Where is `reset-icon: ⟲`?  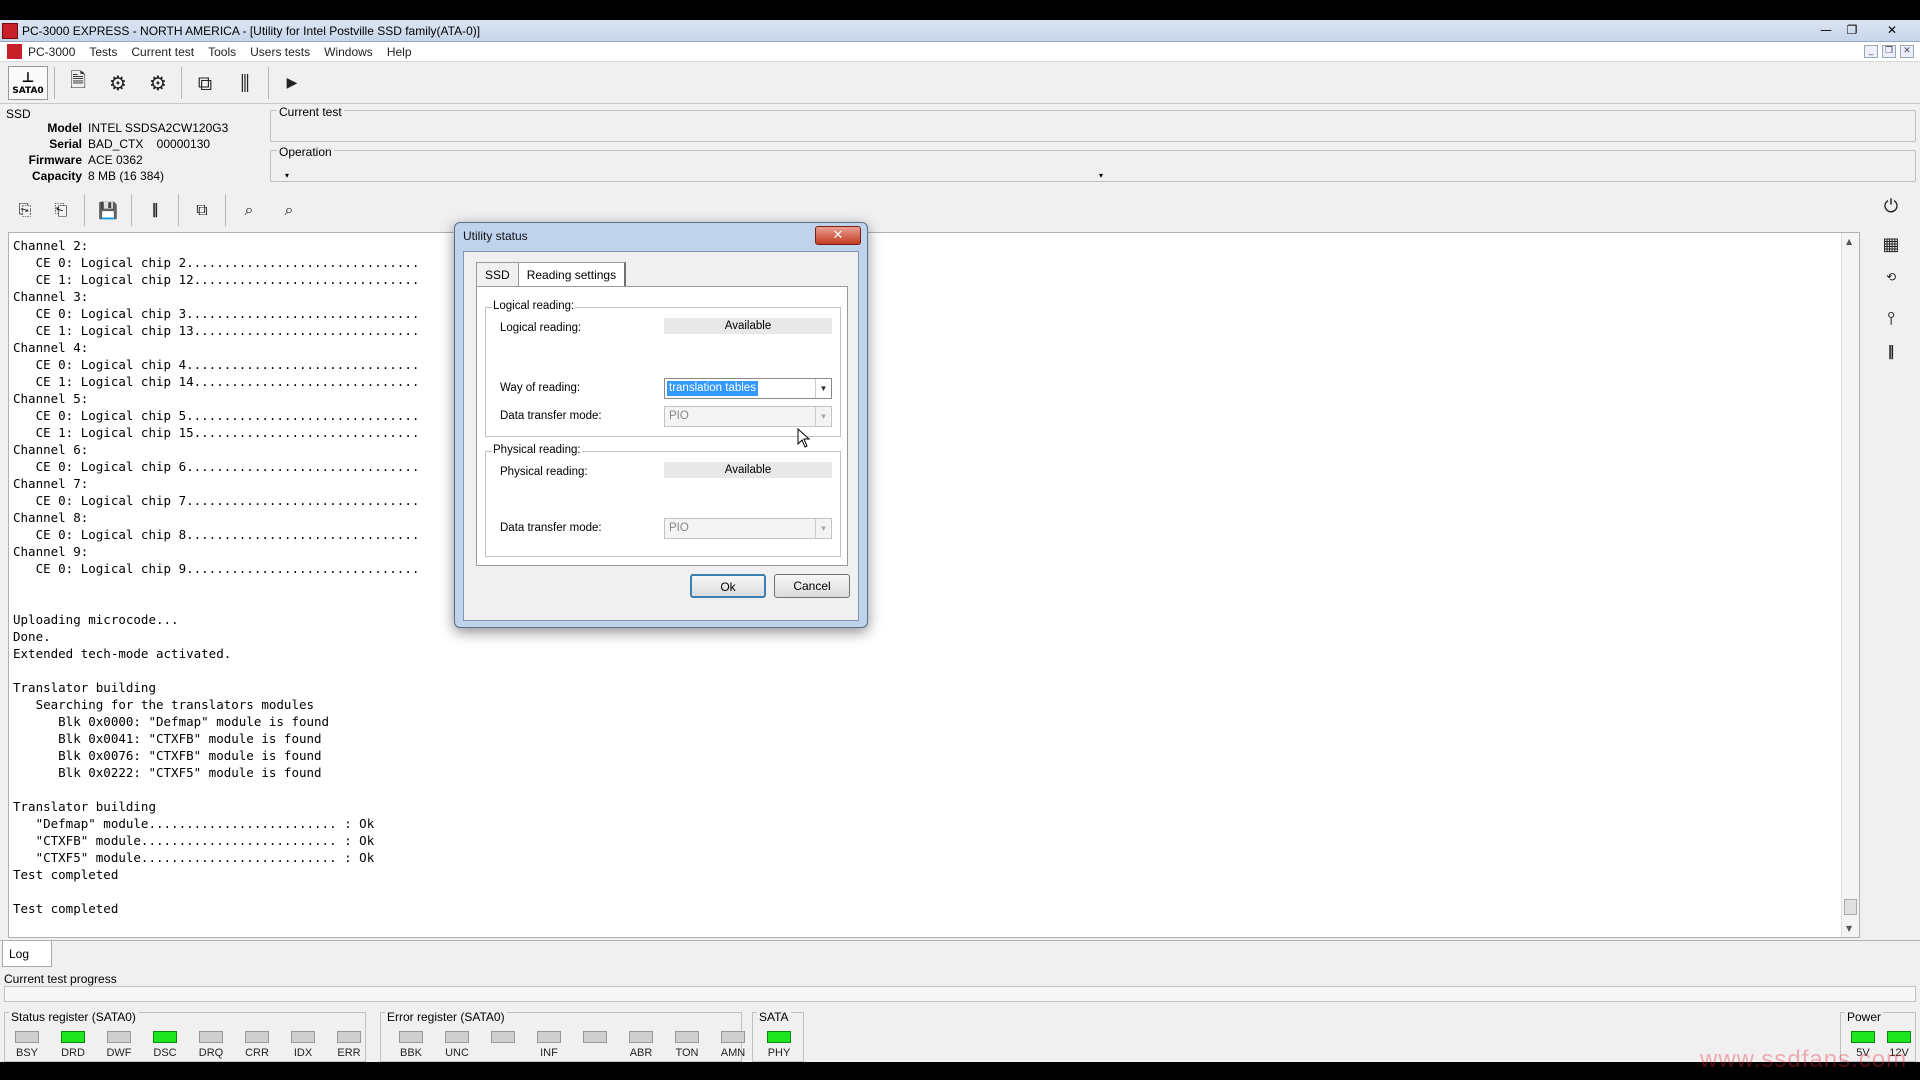 reset-icon: ⟲ is located at coordinates (1891, 283).